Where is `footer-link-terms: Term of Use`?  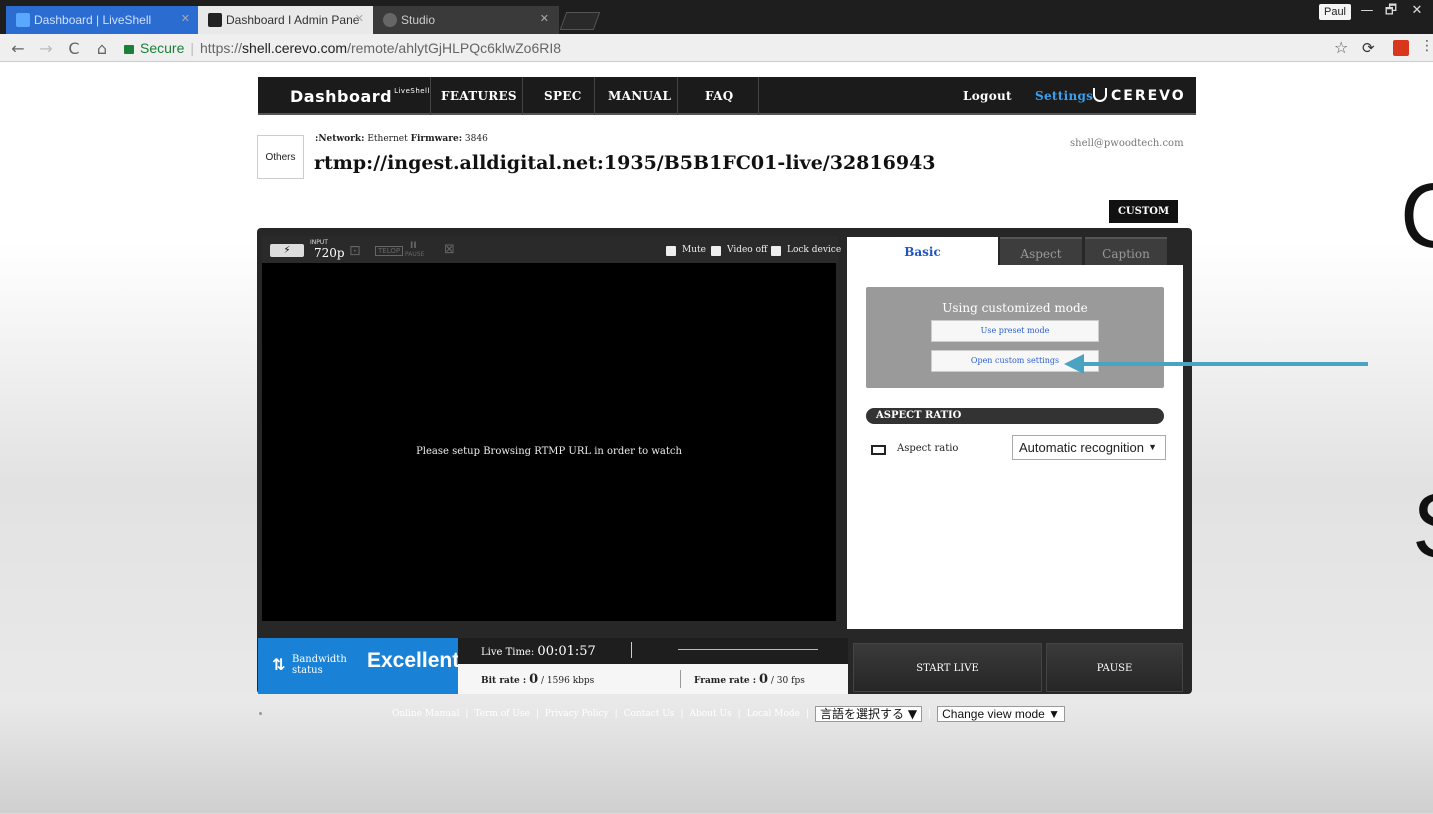
footer-link-terms: Term of Use is located at coordinates (501, 714).